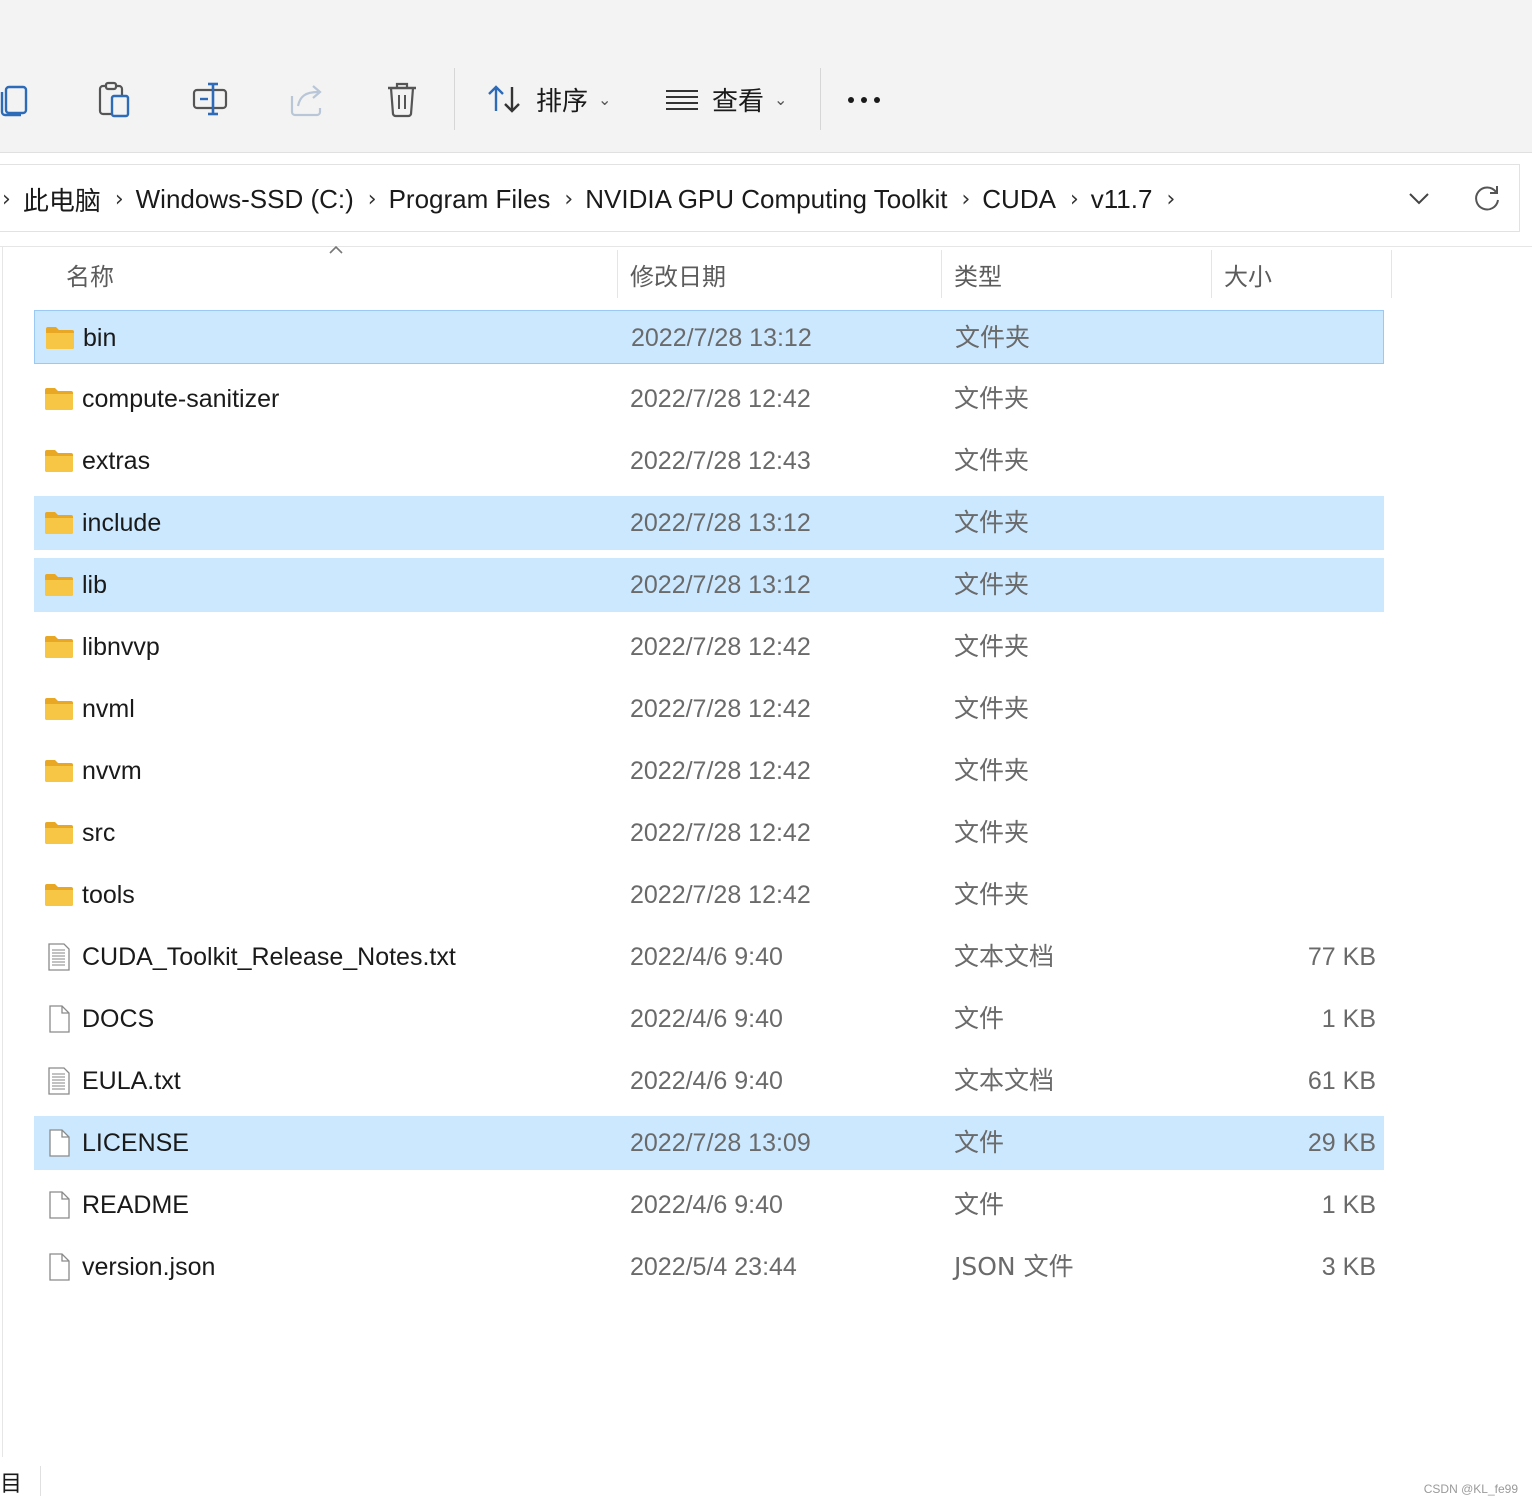  I want to click on breadcrumb-program-files: Program Files, so click(475, 199).